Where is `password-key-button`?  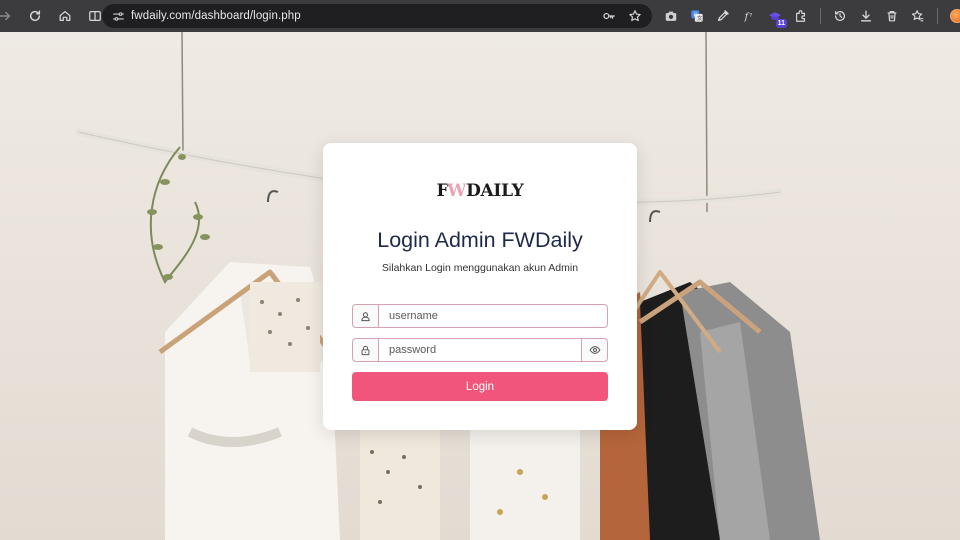
password-key-button is located at coordinates (609, 16).